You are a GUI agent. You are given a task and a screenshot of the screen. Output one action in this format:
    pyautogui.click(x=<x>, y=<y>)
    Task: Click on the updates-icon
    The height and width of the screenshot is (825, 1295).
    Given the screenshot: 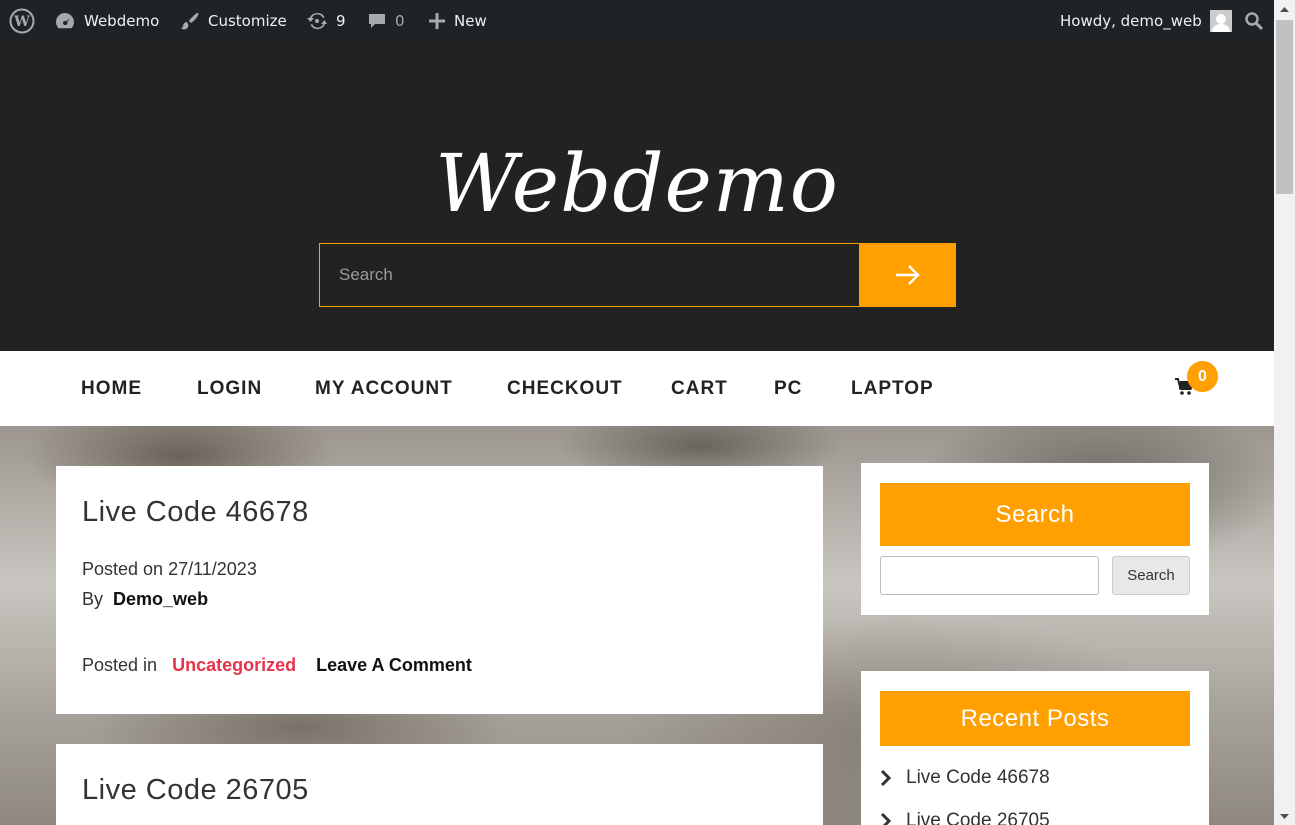 What is the action you would take?
    pyautogui.click(x=317, y=21)
    